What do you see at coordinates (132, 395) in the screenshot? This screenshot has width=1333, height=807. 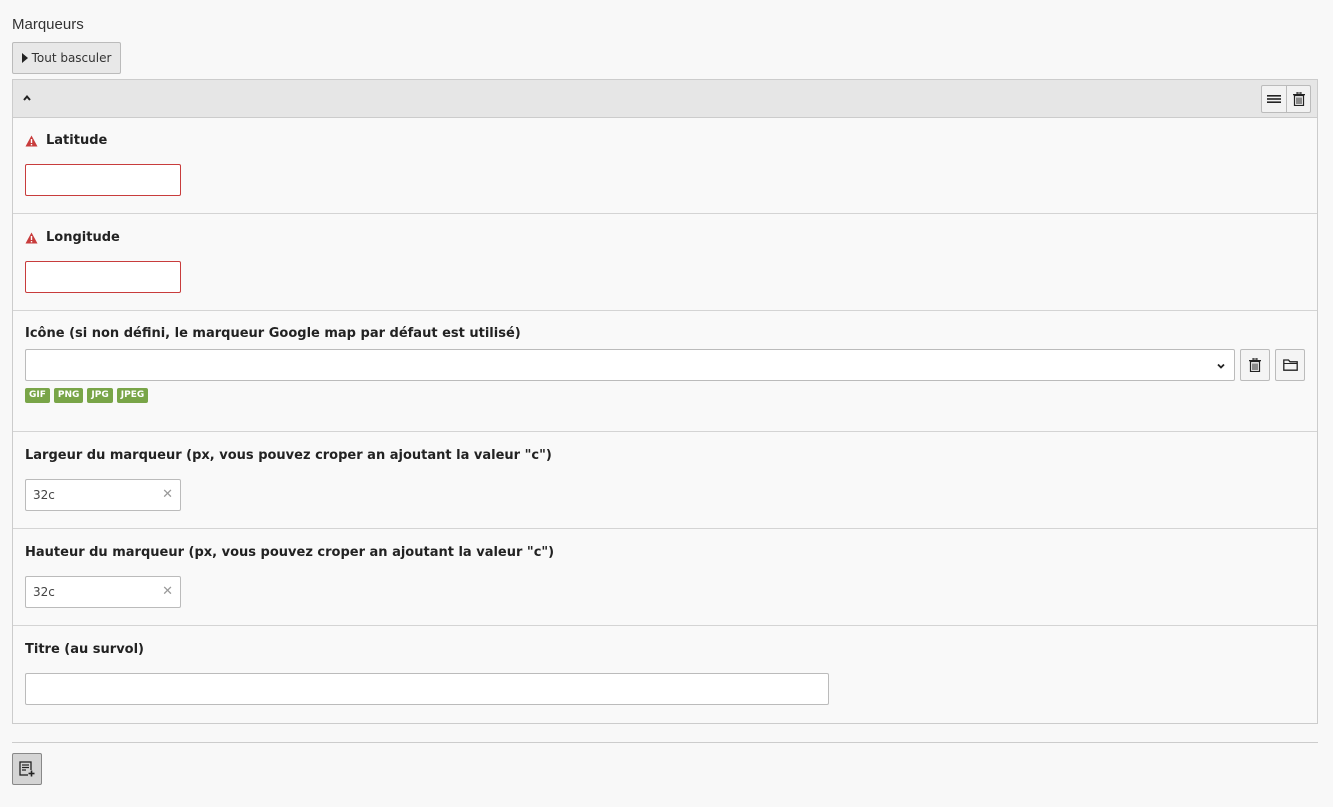 I see `file-type-badge: JPEG` at bounding box center [132, 395].